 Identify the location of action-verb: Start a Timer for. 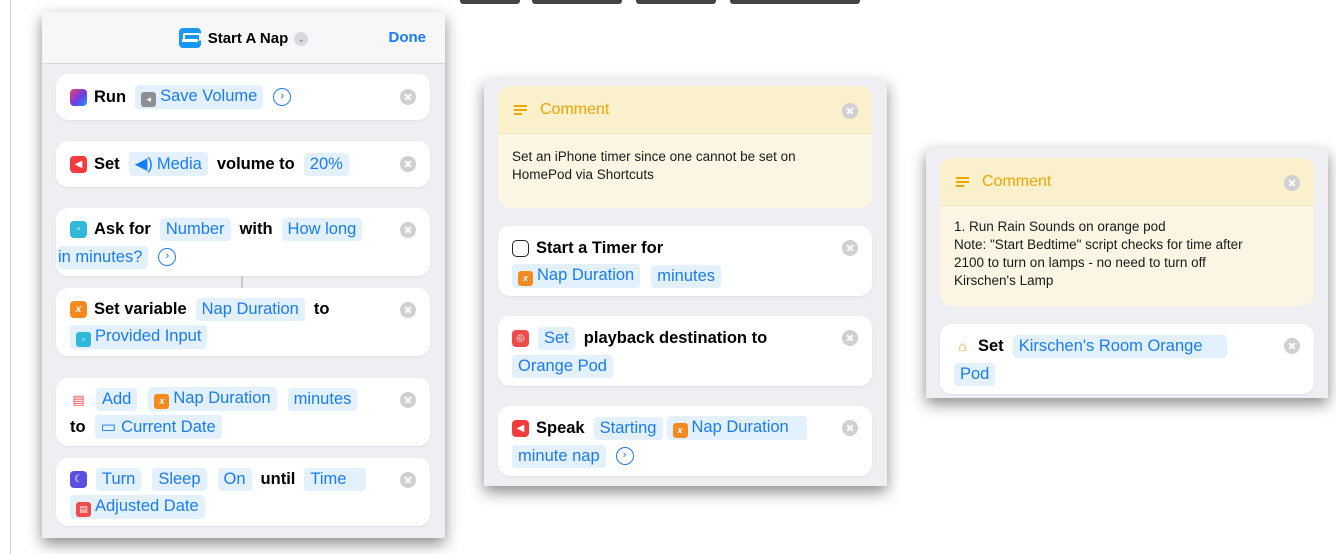
(600, 247).